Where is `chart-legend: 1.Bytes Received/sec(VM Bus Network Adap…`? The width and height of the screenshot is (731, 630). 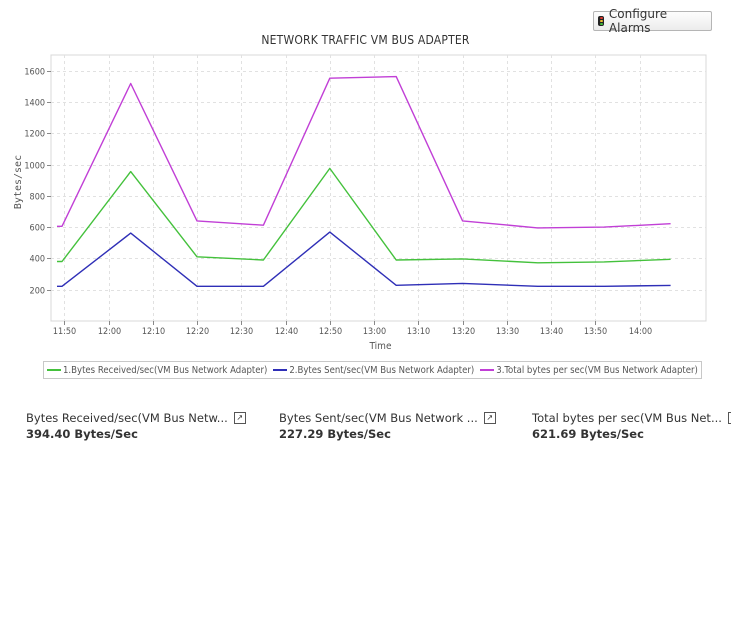
chart-legend: 1.Bytes Received/sec(VM Bus Network Adap… is located at coordinates (372, 370).